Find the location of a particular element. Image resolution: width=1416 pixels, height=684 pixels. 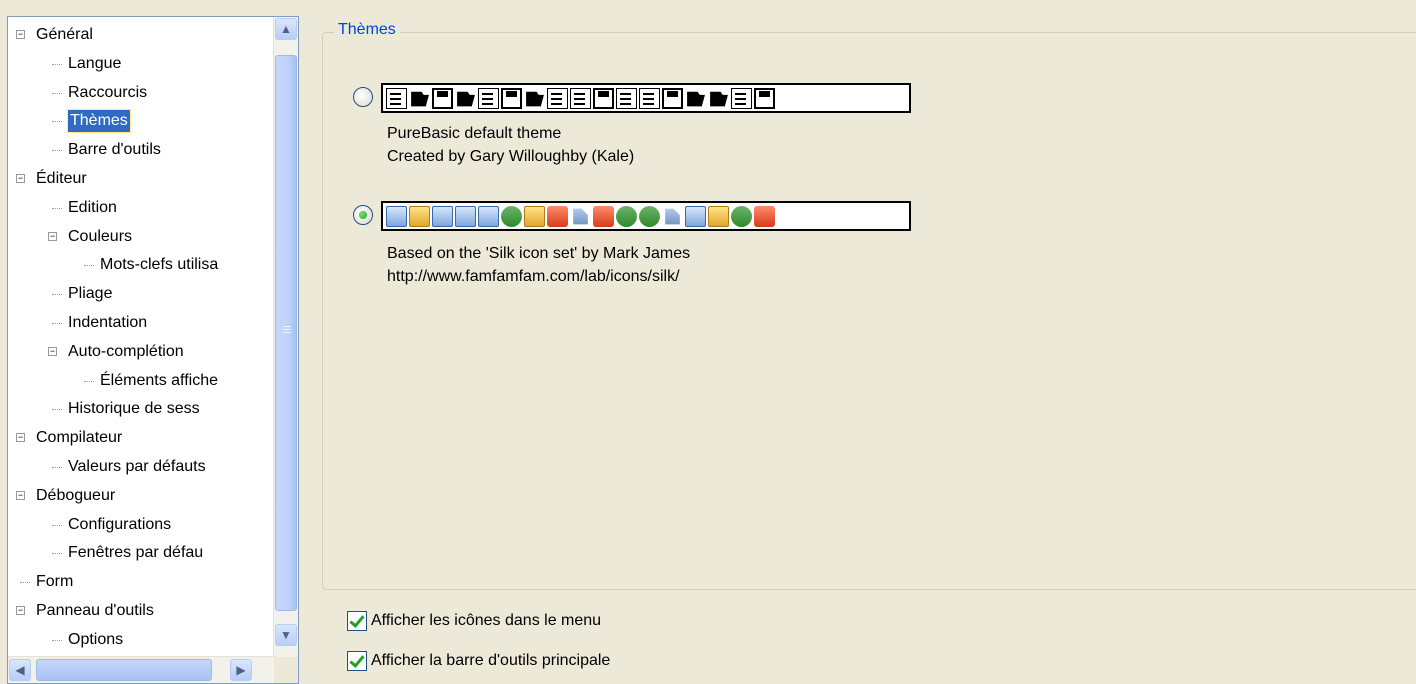

tree-item: Barre d'outils is located at coordinates (142, 150).